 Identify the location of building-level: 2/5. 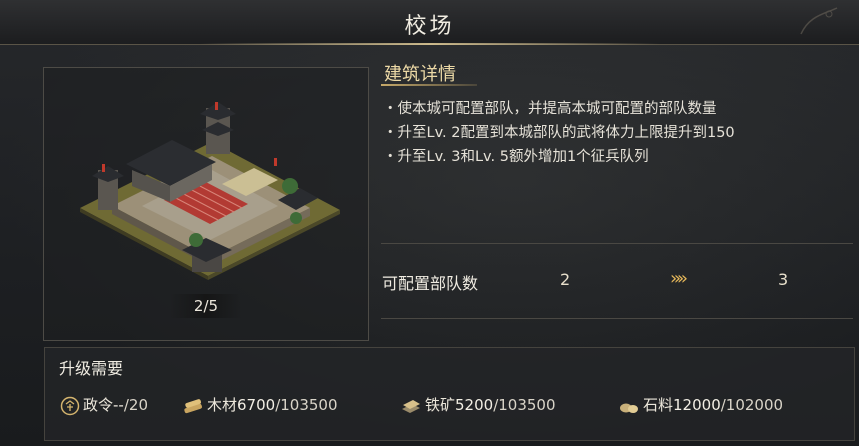
(206, 306).